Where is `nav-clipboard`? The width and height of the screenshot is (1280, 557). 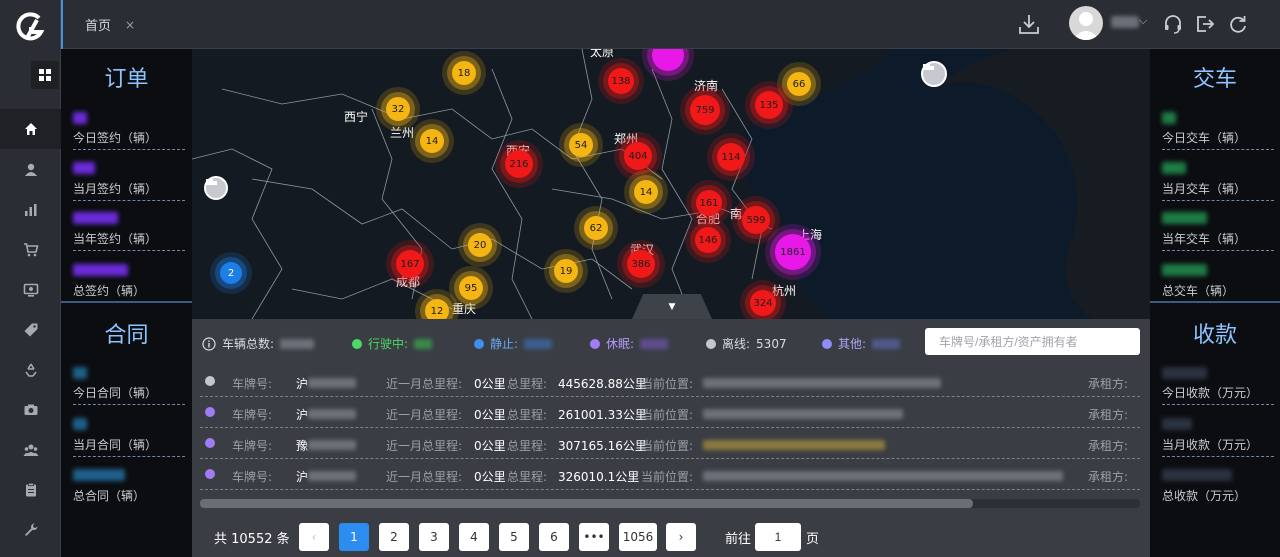
nav-clipboard is located at coordinates (30, 490).